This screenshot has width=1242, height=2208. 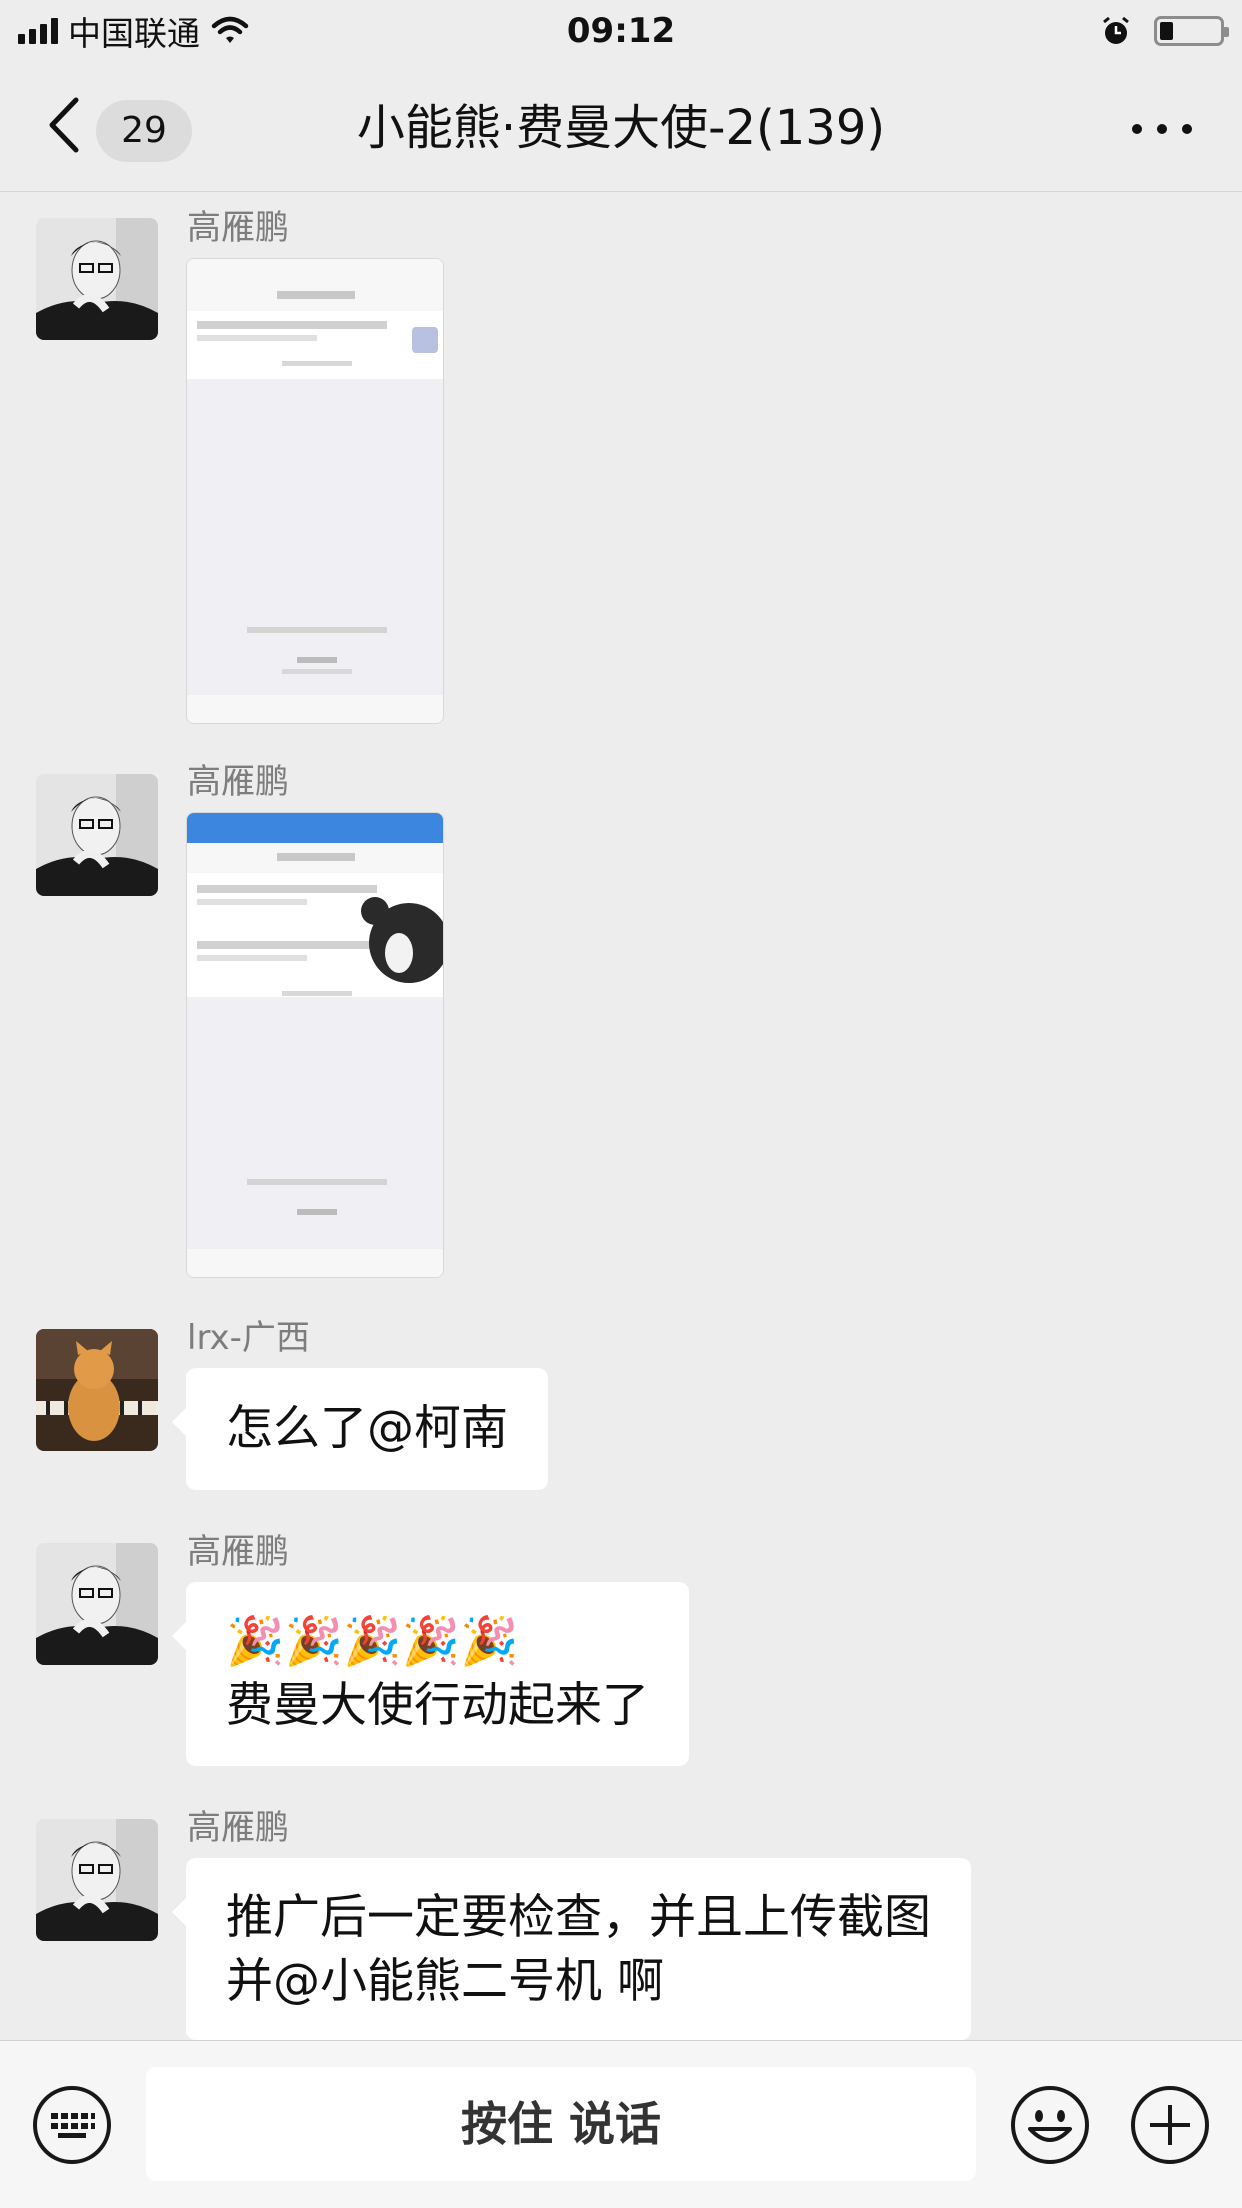 I want to click on status-left: 中国联通, so click(x=134, y=31).